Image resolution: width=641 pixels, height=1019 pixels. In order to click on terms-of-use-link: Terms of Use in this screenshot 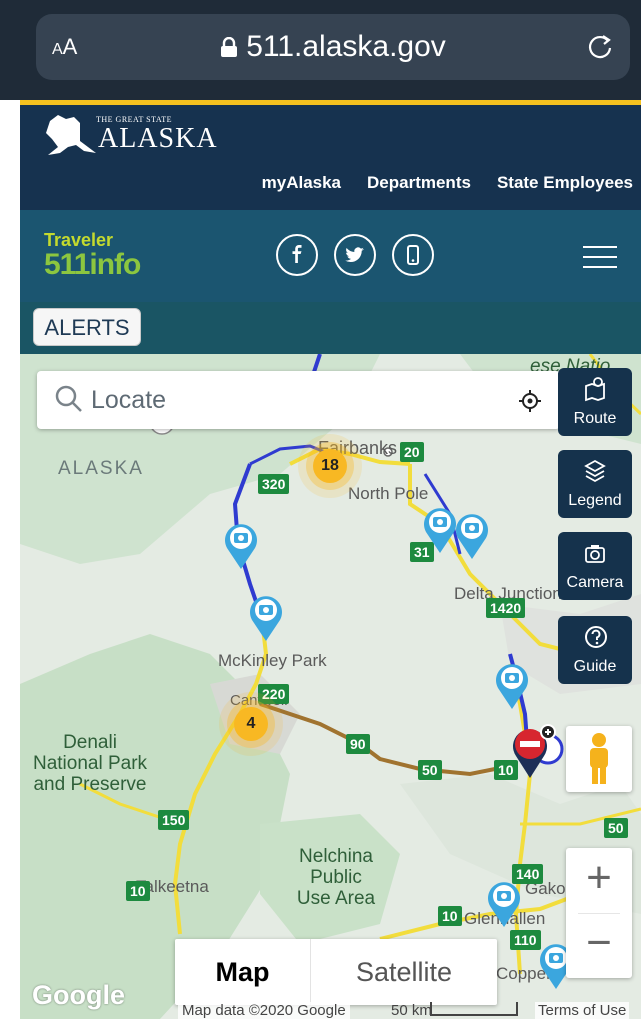, I will do `click(582, 1010)`.